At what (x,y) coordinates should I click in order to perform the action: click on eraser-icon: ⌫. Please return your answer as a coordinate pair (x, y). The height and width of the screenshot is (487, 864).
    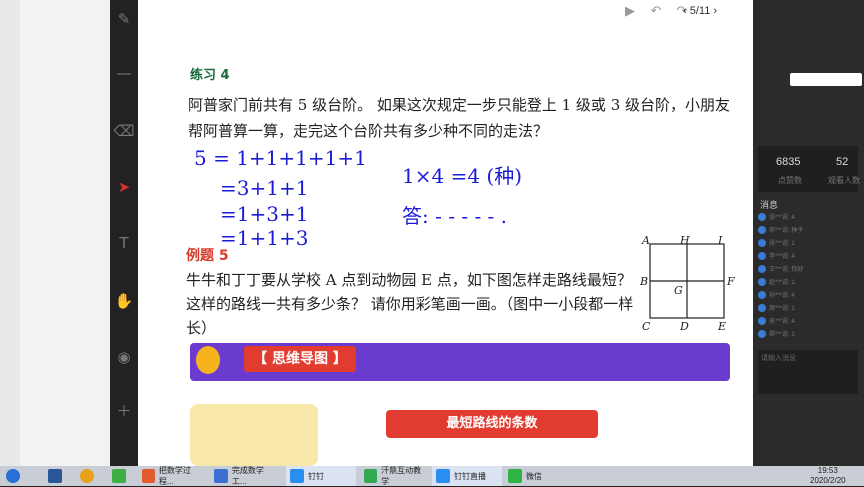
    Looking at the image, I should click on (124, 131).